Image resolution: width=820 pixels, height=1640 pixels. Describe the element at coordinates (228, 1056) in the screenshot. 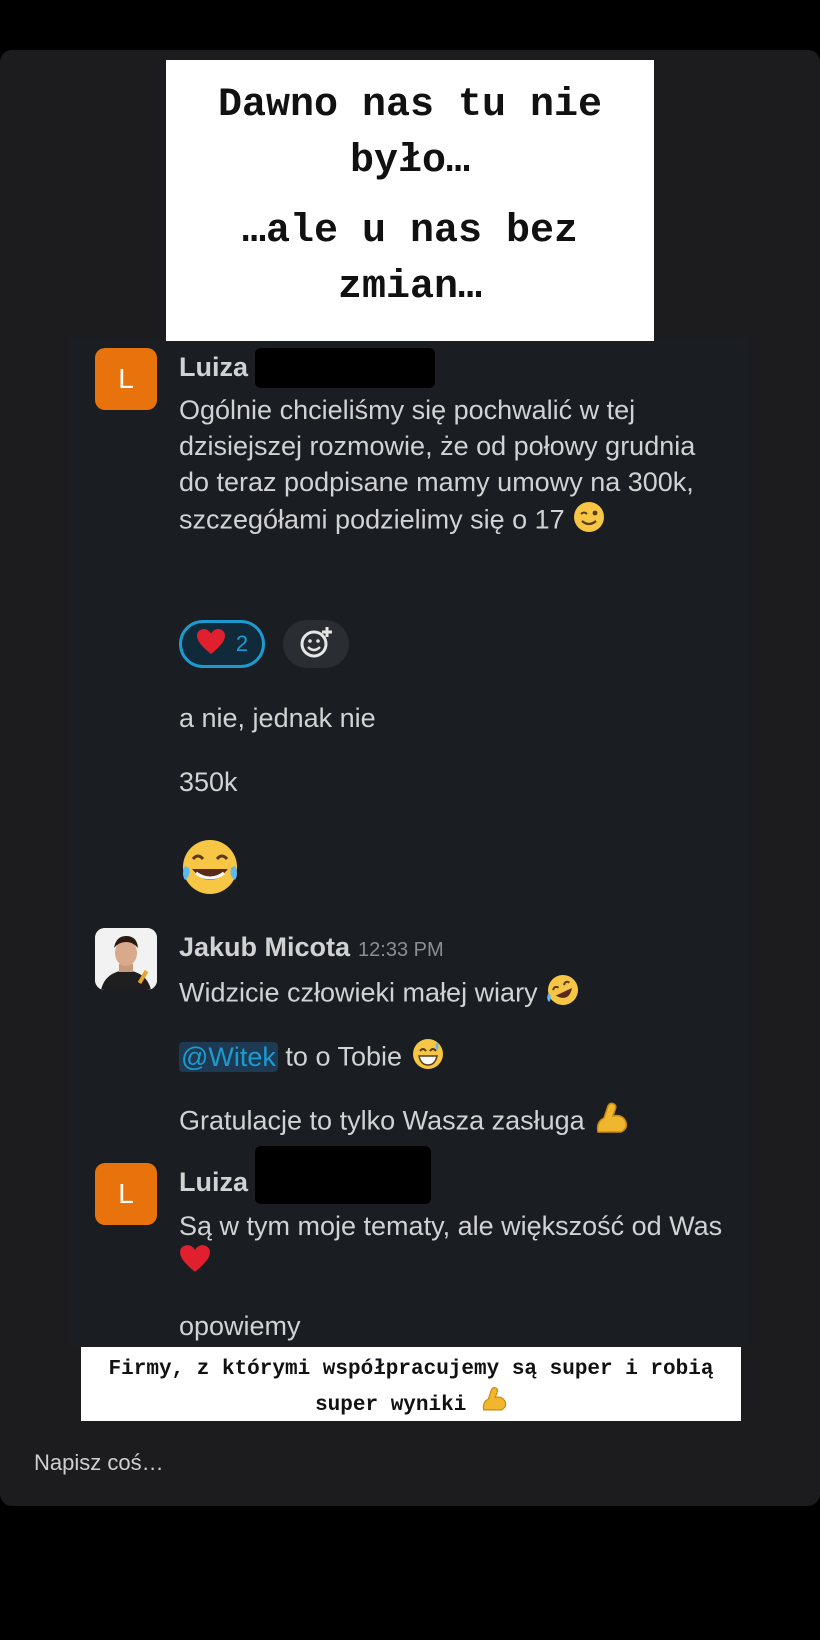

I see `user-mention-link: @Witek` at that location.